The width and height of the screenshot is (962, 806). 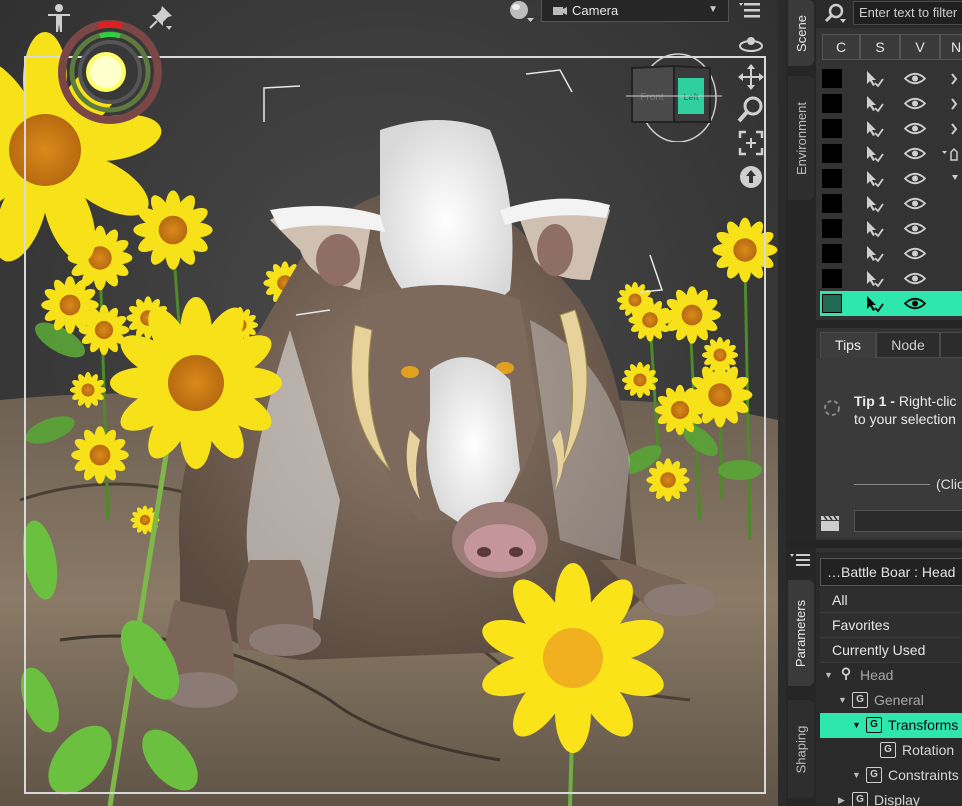 What do you see at coordinates (674, 96) in the screenshot?
I see `nav-cube: Front Left` at bounding box center [674, 96].